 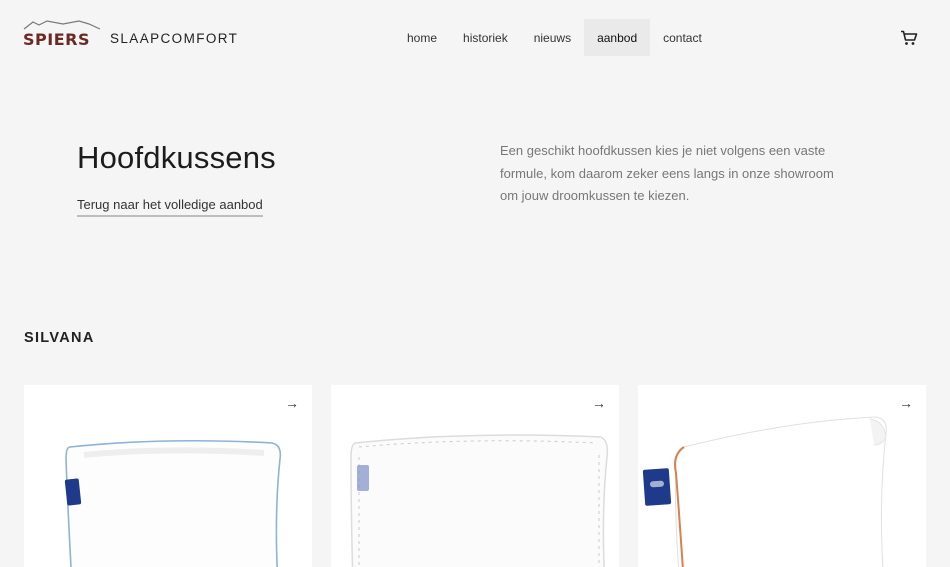 I want to click on nav-item-historiek: historiek, so click(x=485, y=37).